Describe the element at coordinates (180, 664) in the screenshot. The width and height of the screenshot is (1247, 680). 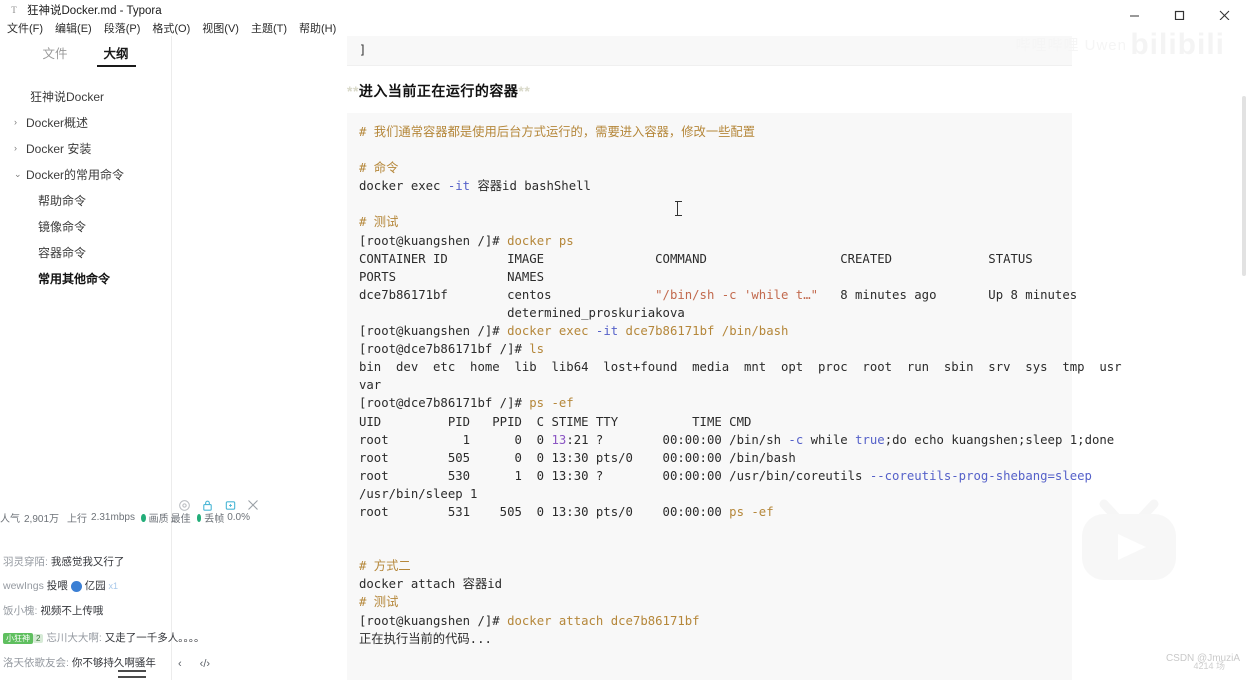
I see `collapse-left-icon: ‹` at that location.